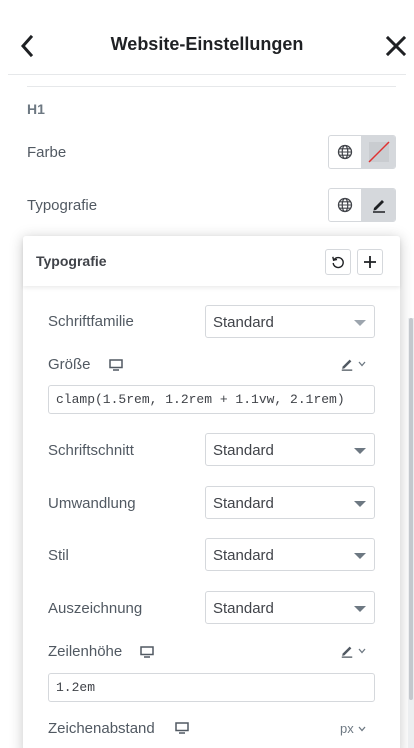 The width and height of the screenshot is (414, 748). I want to click on font-style-value: Standard, so click(243, 555).